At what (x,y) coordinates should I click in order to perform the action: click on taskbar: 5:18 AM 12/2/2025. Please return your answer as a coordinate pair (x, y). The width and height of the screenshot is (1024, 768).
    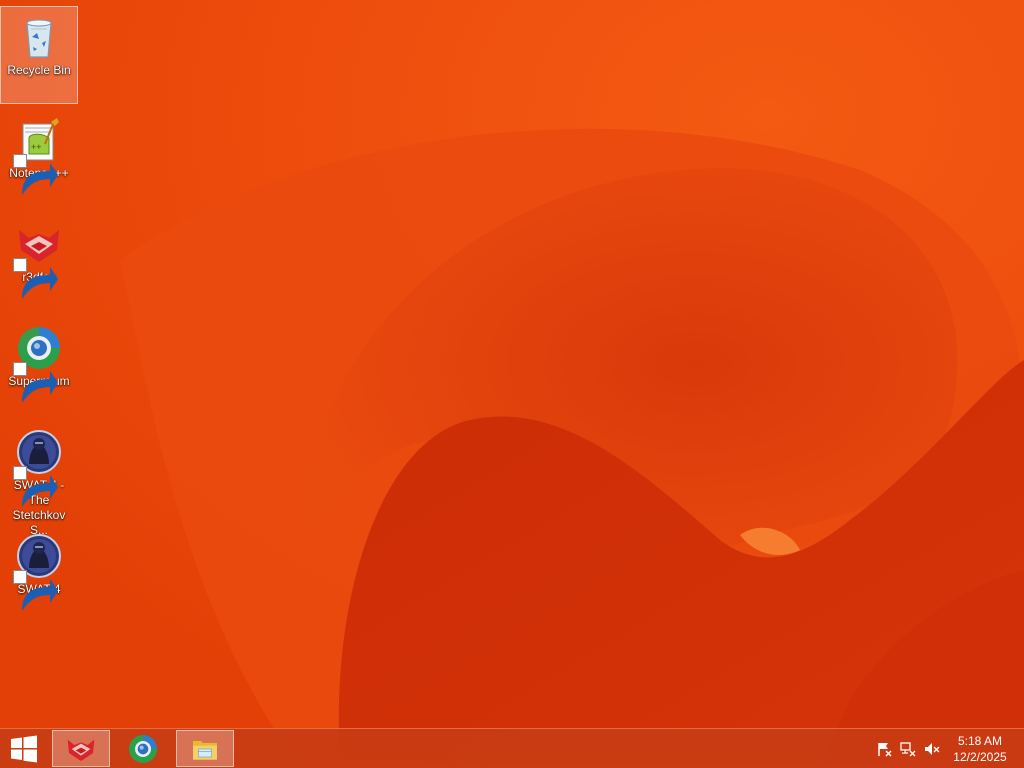
    Looking at the image, I should click on (512, 748).